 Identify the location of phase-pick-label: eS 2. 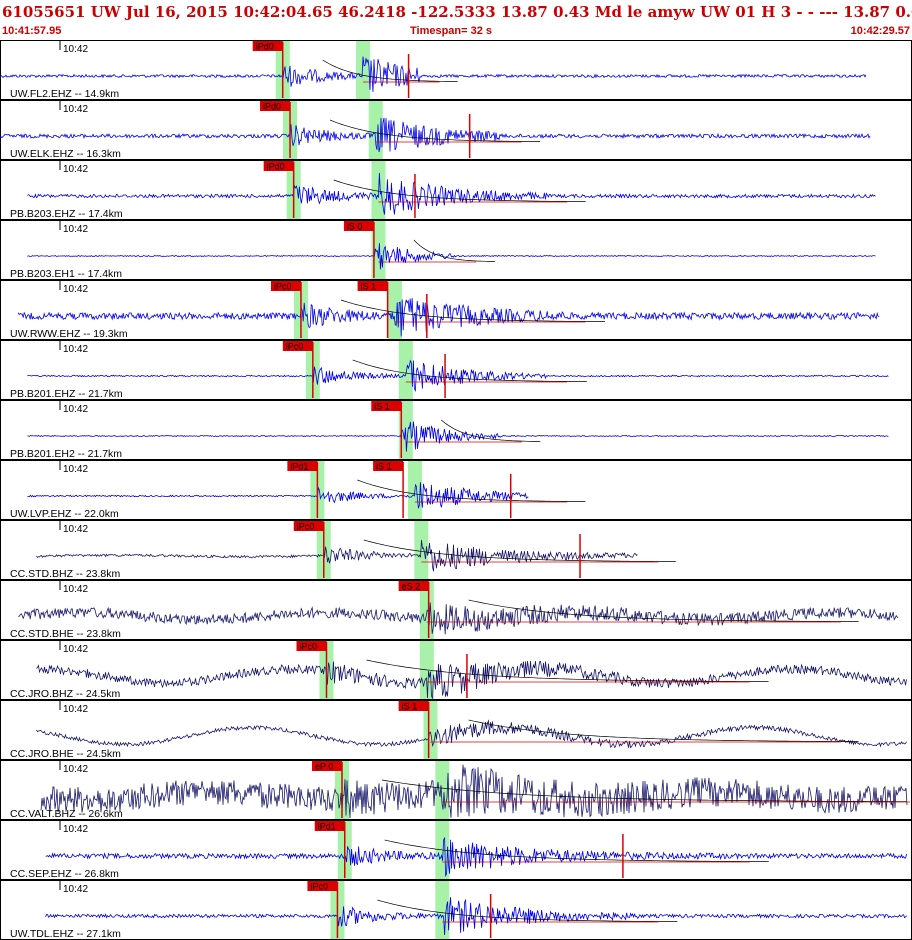
(411, 587).